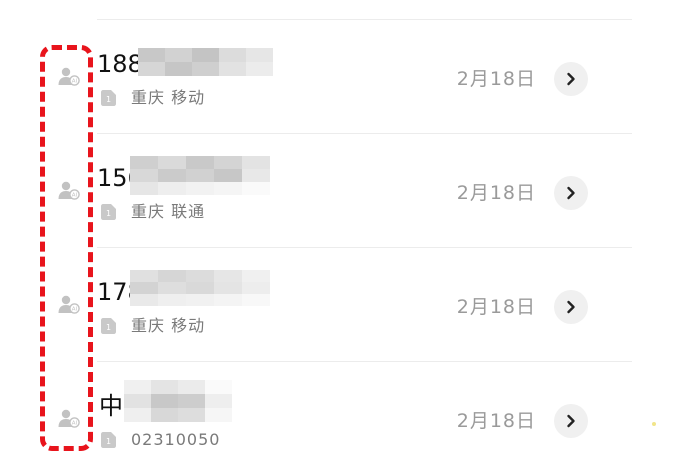  Describe the element at coordinates (66, 248) in the screenshot. I see `avatar-column-highlight` at that location.